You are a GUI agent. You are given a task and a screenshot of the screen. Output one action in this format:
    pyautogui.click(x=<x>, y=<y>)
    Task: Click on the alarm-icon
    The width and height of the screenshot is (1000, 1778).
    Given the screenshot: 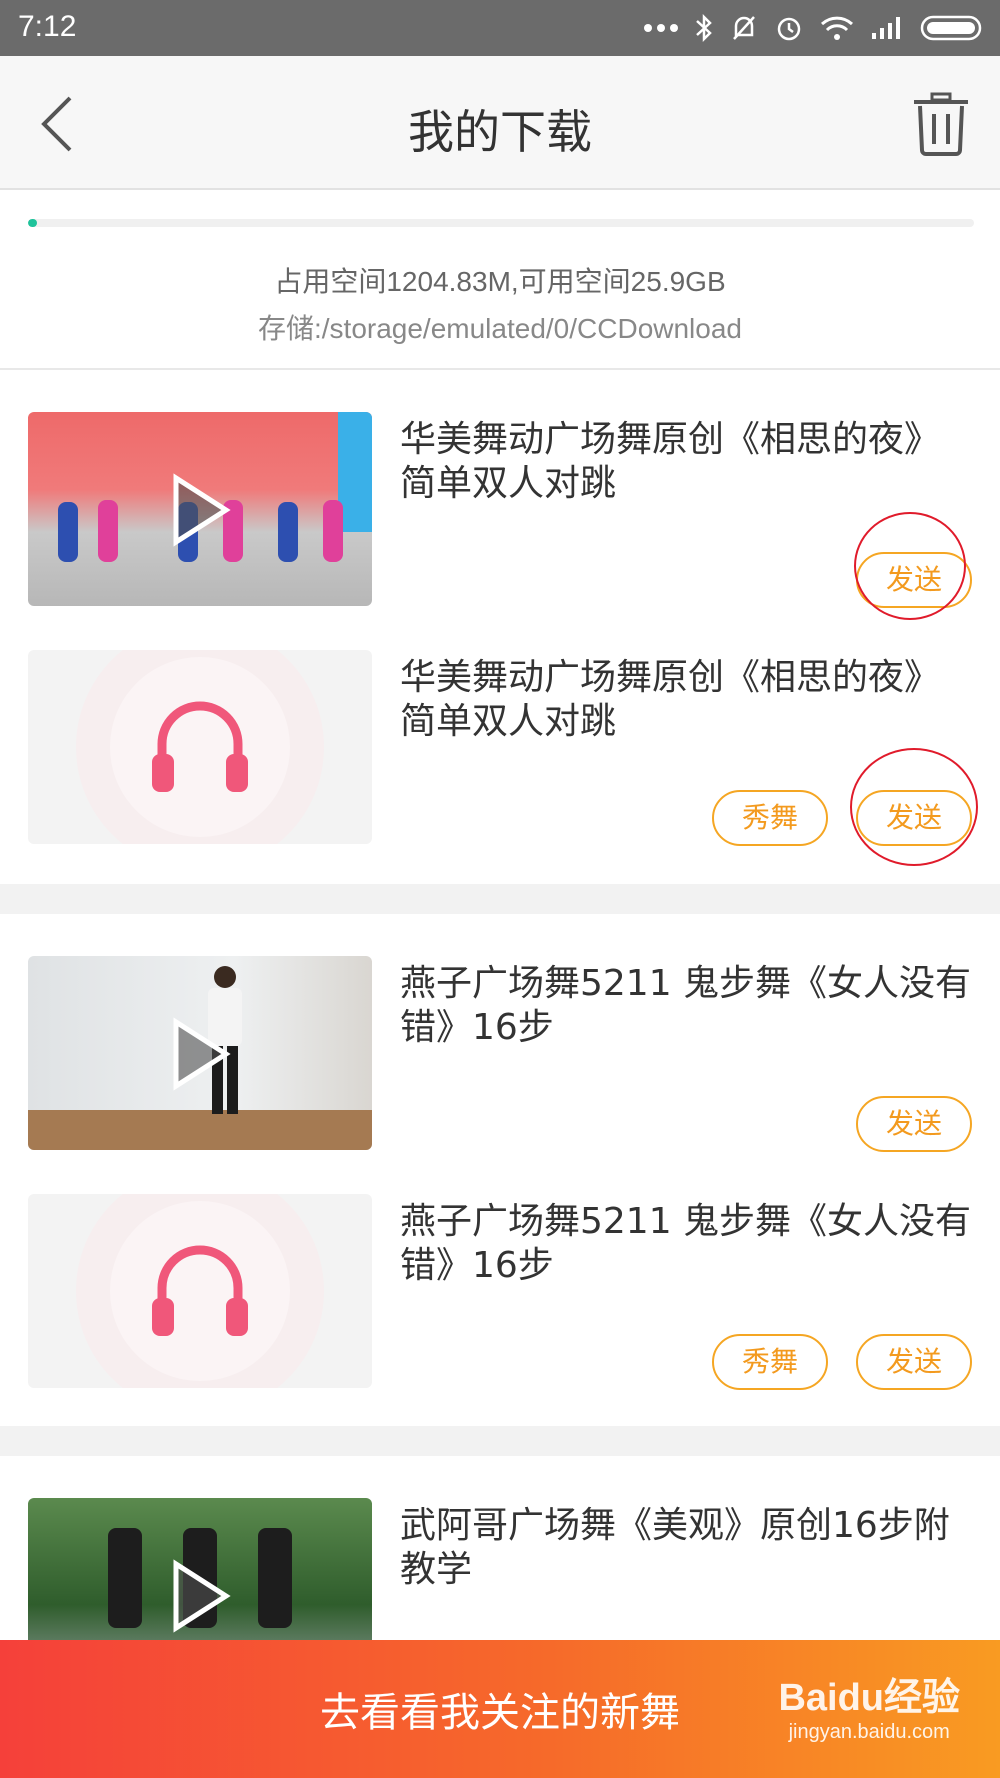 What is the action you would take?
    pyautogui.click(x=789, y=28)
    